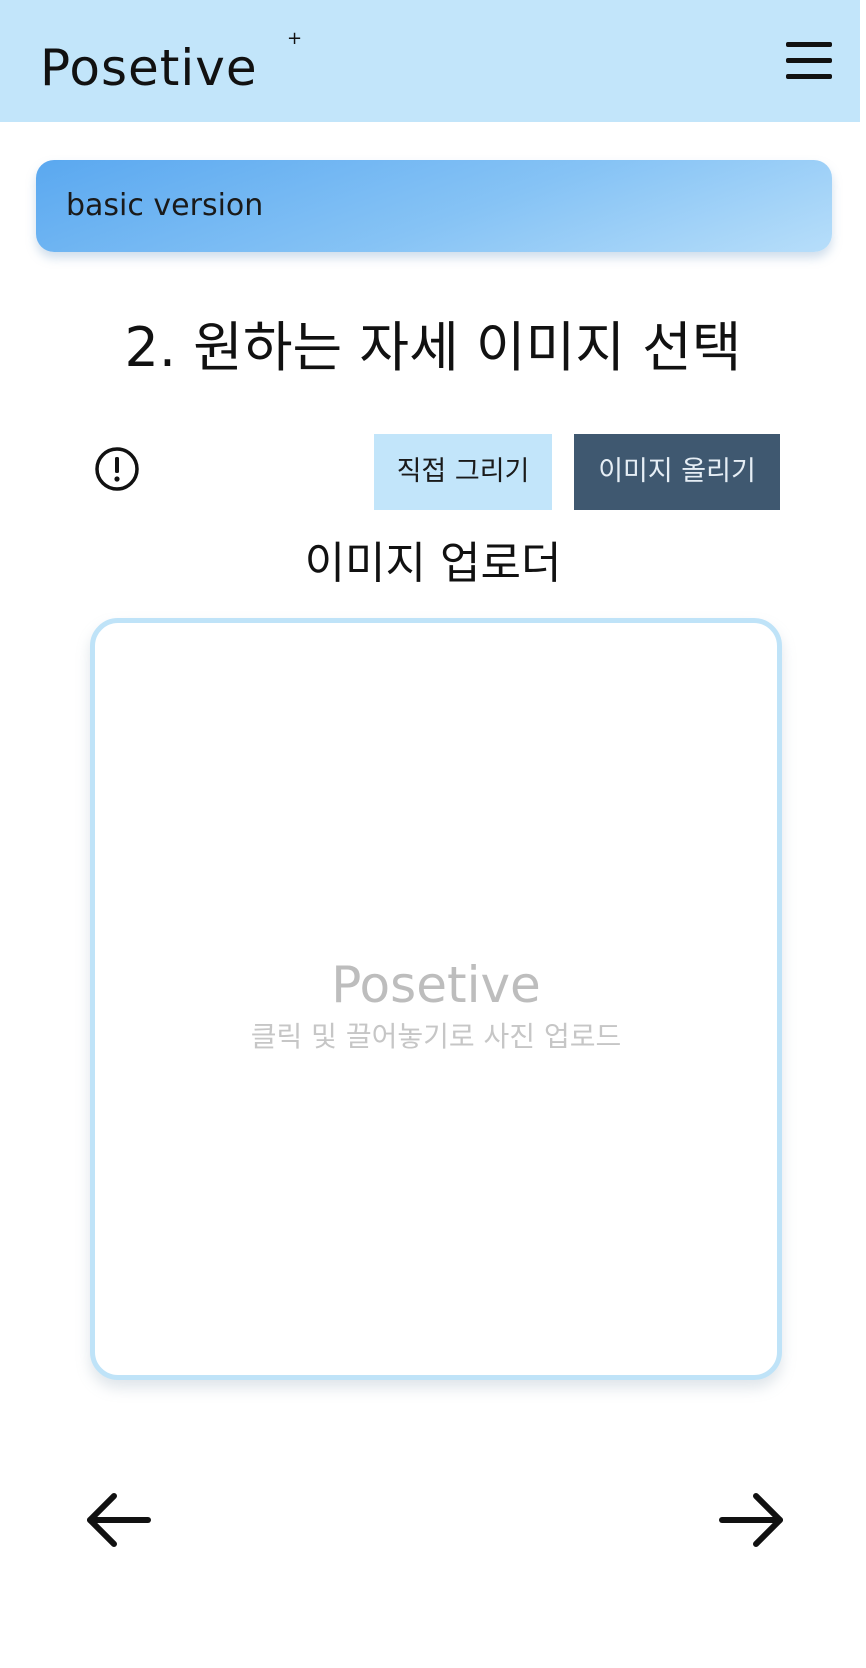 Image resolution: width=866 pixels, height=1668 pixels. Describe the element at coordinates (751, 1520) in the screenshot. I see `arrow-right-icon` at that location.